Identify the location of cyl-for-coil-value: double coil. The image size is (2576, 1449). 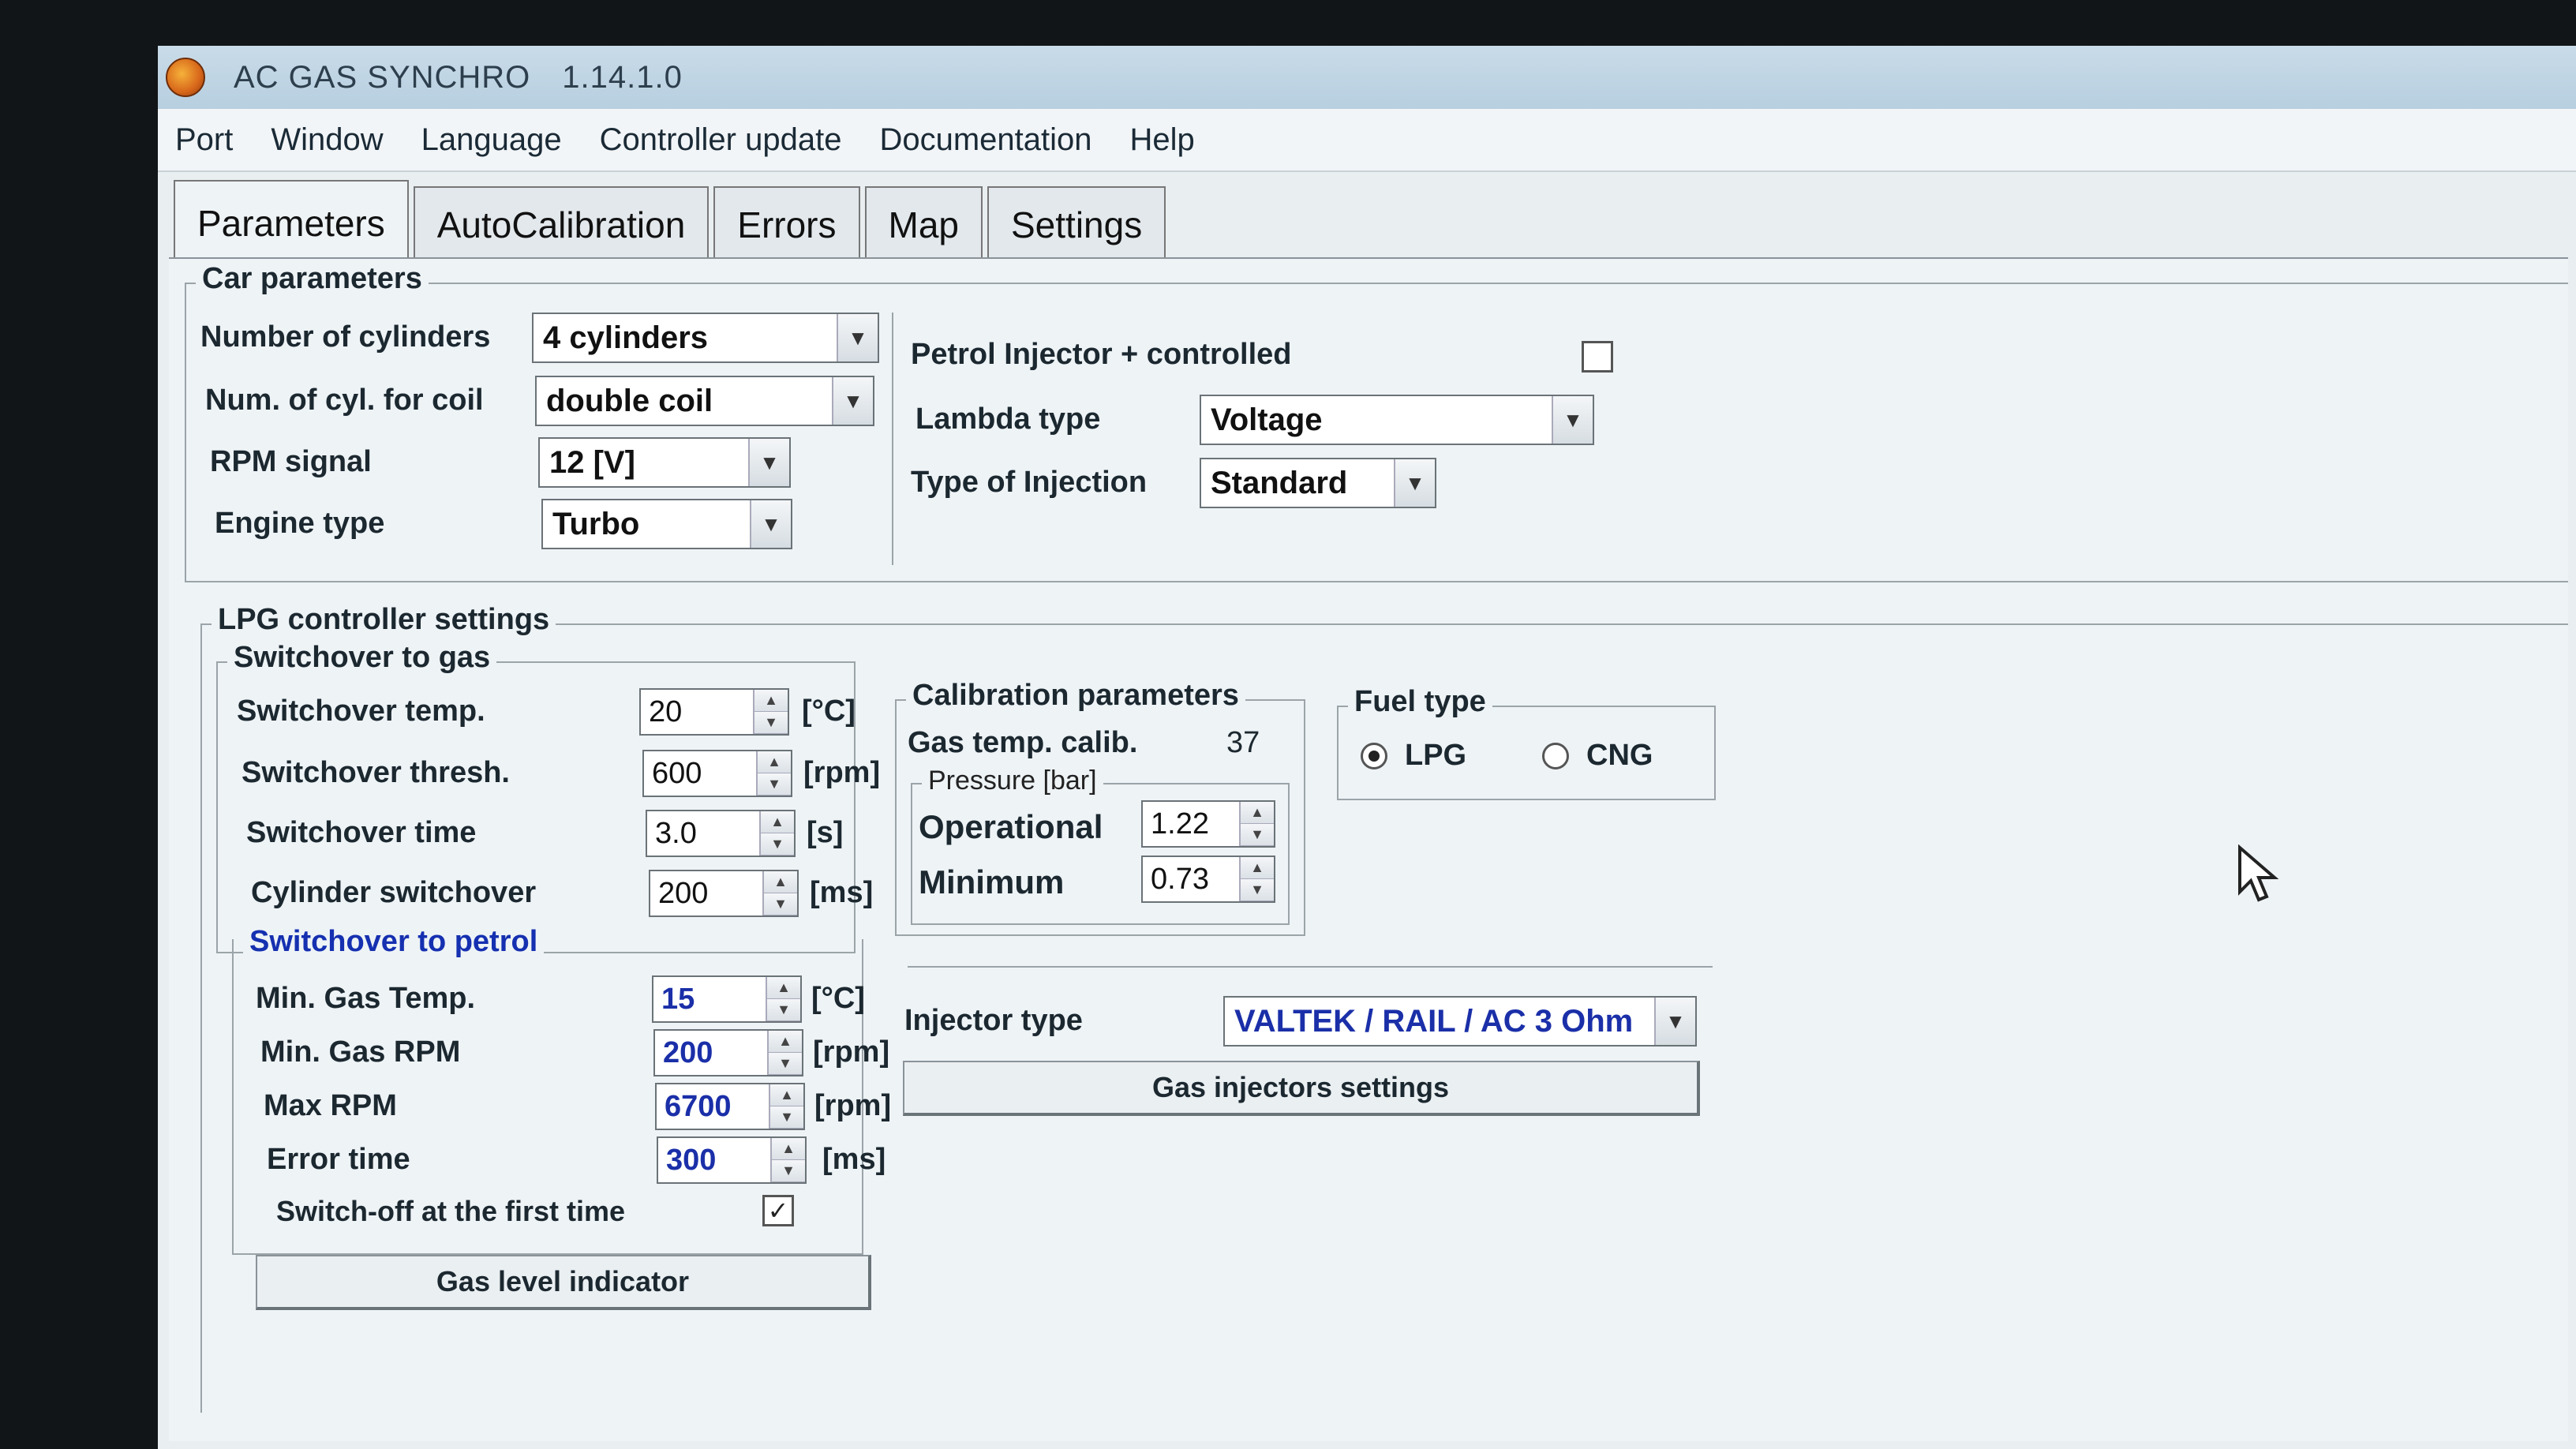
(629, 400).